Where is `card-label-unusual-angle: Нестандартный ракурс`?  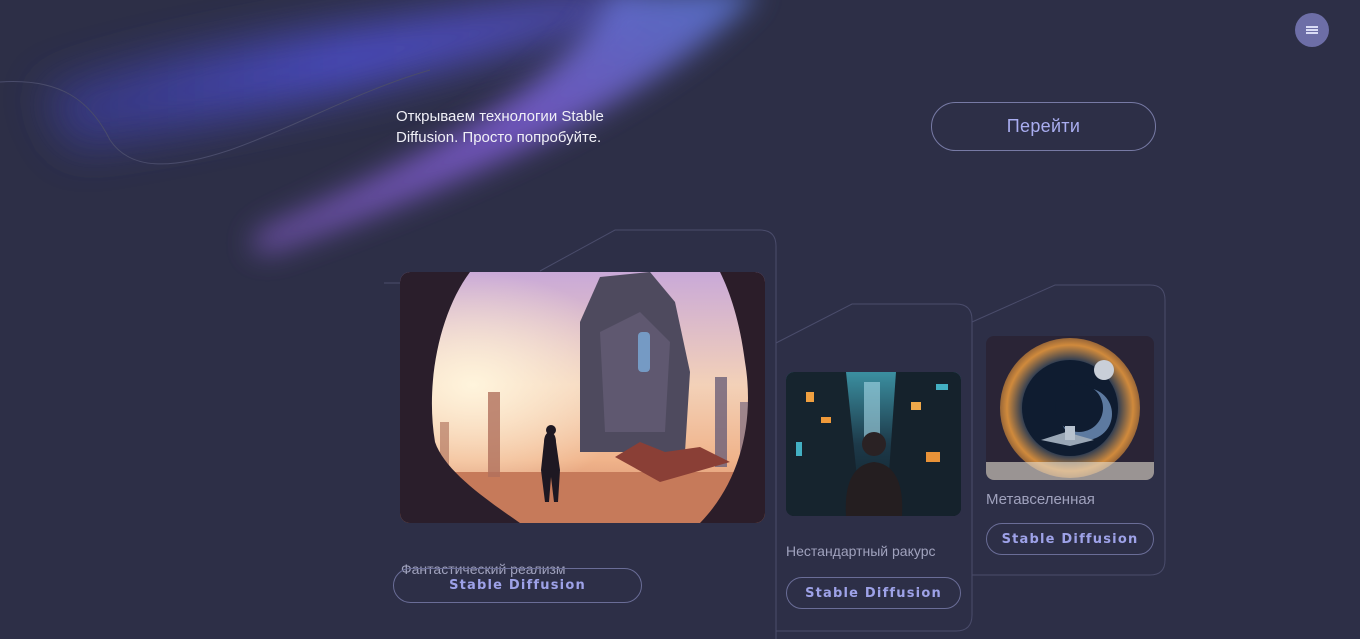 card-label-unusual-angle: Нестандартный ракурс is located at coordinates (861, 551).